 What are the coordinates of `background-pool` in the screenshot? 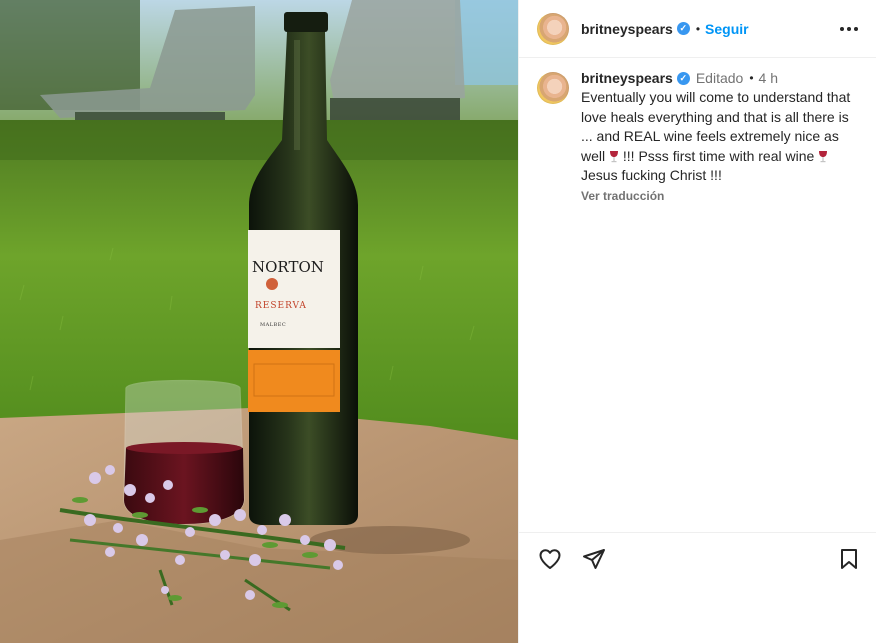 It's located at (486, 42).